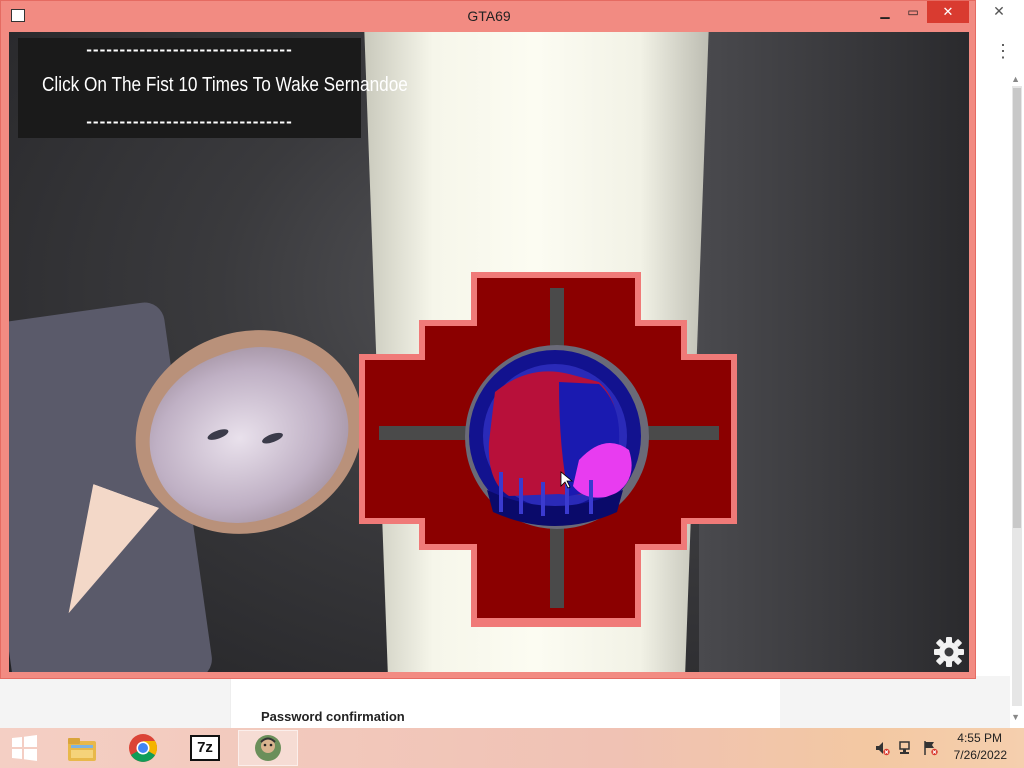 This screenshot has height=768, width=1024. I want to click on maximize-button: ▭, so click(913, 12).